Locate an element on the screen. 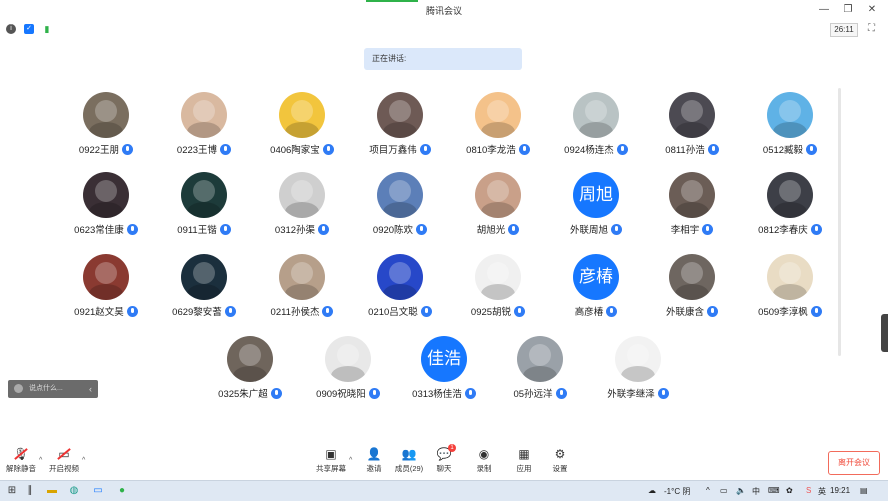 The height and width of the screenshot is (501, 888). participant-tile: 0925胡锐 is located at coordinates (498, 287).